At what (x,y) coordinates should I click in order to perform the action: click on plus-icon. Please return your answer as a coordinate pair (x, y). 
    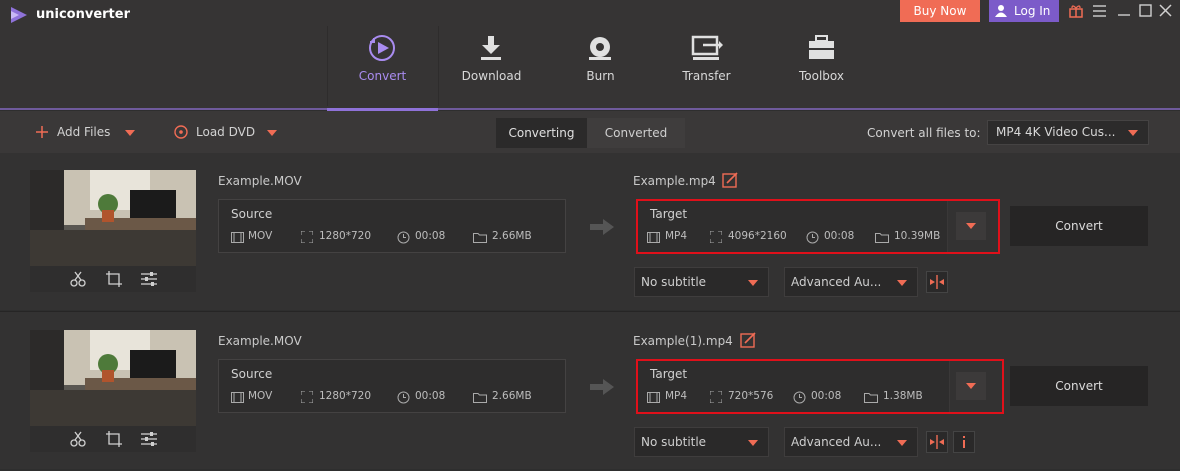
    Looking at the image, I should click on (42, 132).